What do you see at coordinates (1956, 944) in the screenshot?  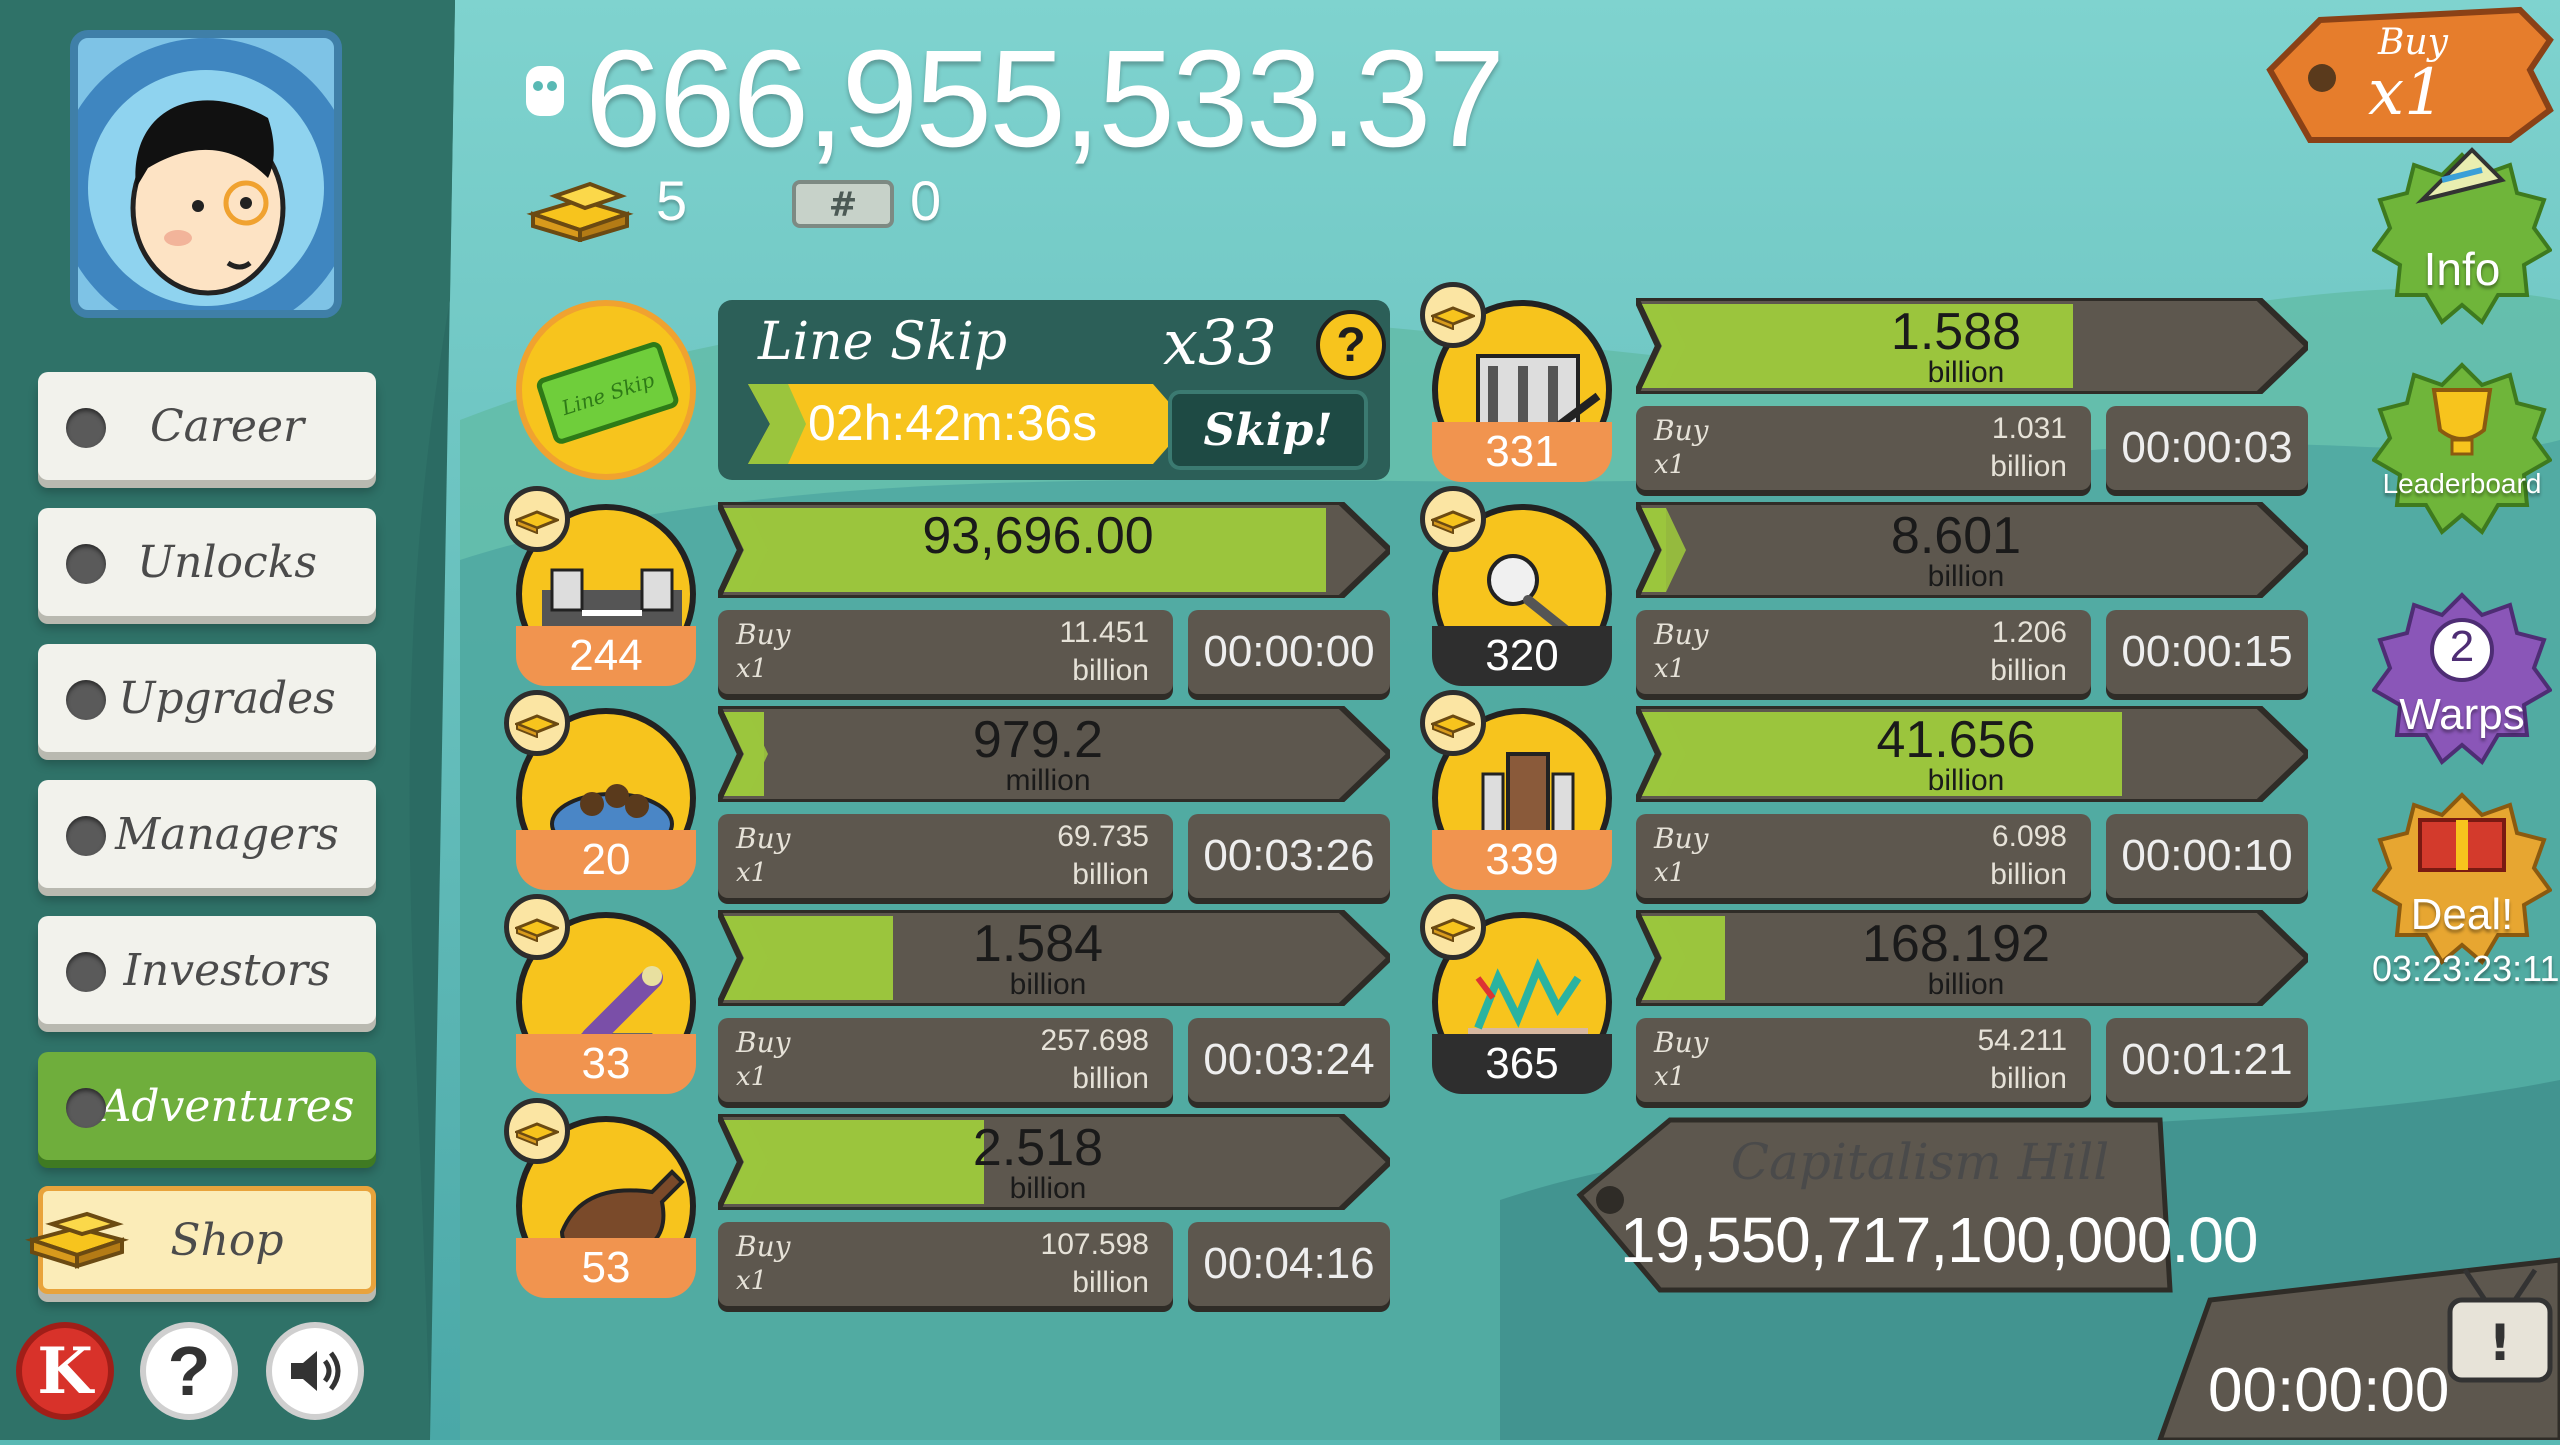 I see `right-business-revenue: 168.192` at bounding box center [1956, 944].